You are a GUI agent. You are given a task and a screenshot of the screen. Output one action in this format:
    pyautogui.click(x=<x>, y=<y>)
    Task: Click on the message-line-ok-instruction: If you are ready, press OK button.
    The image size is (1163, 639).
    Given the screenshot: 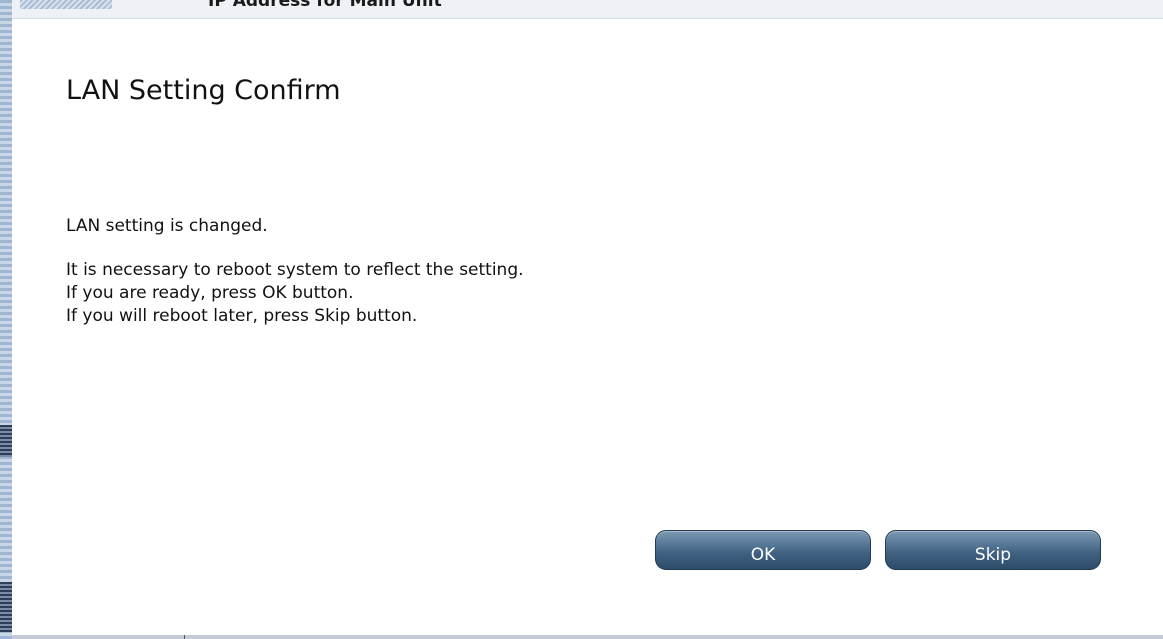 What is the action you would take?
    pyautogui.click(x=210, y=293)
    